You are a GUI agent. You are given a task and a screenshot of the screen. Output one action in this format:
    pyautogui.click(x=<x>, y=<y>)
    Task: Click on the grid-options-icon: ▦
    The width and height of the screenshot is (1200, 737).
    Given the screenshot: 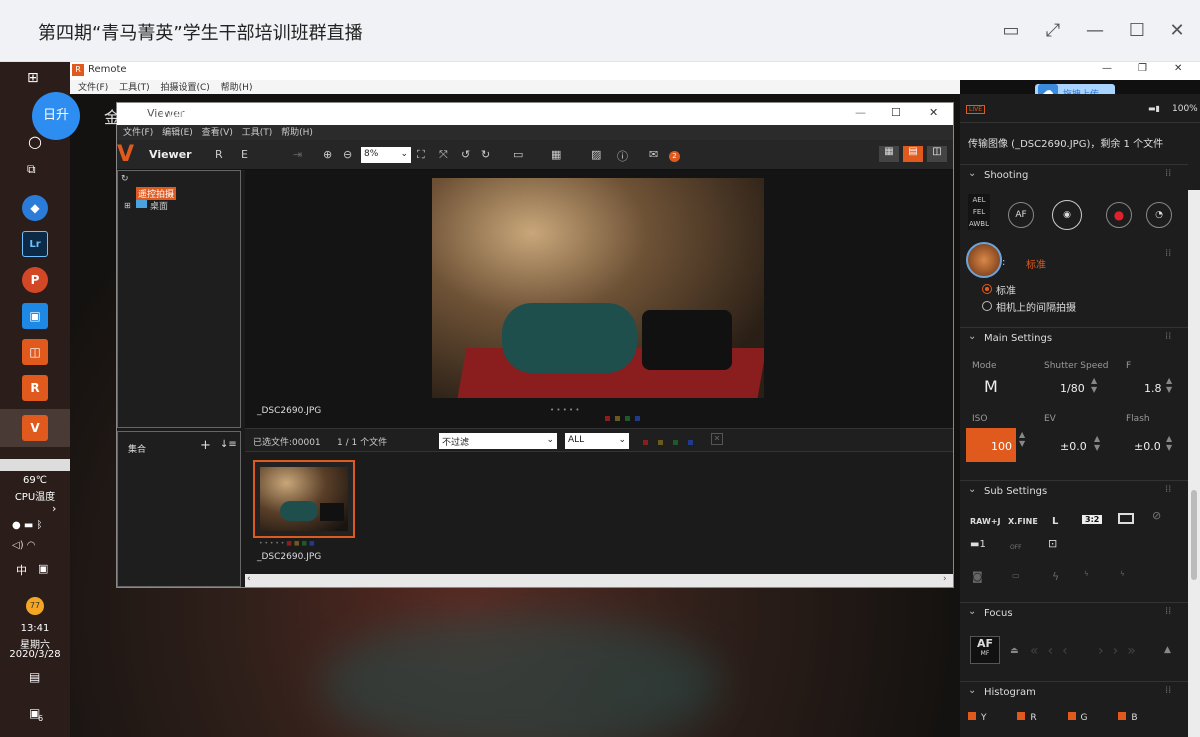 What is the action you would take?
    pyautogui.click(x=556, y=154)
    